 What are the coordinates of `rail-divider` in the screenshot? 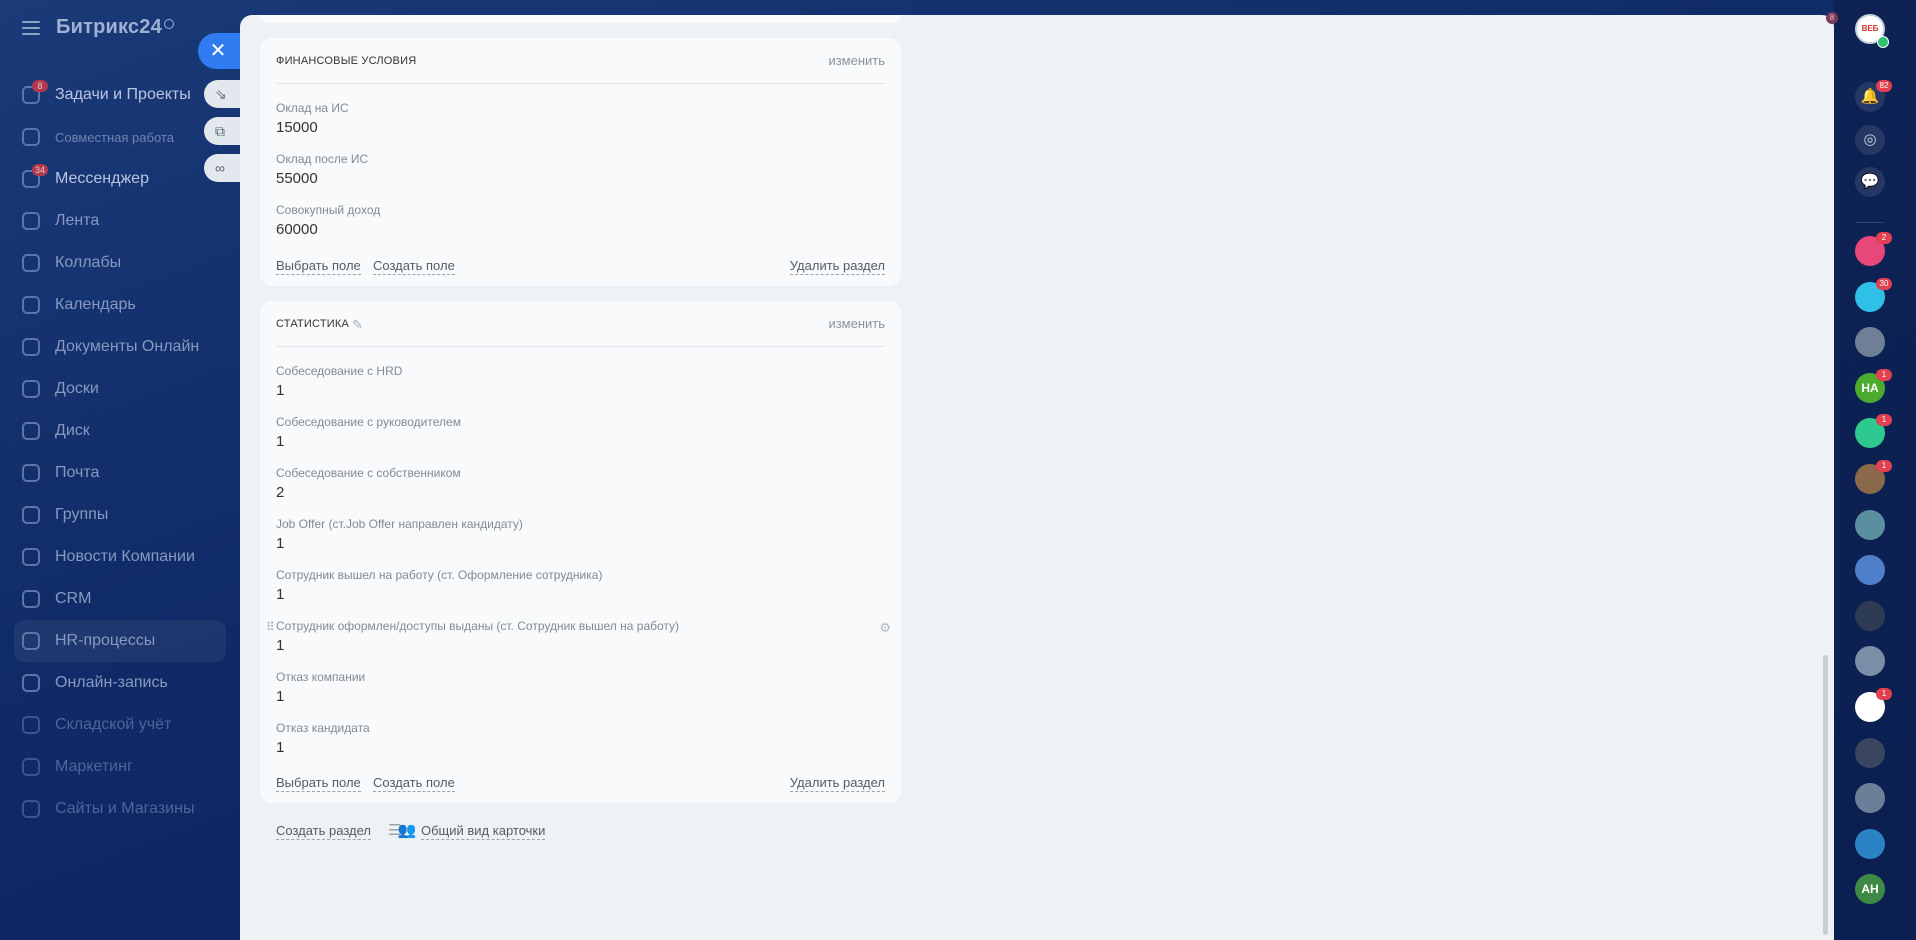 It's located at (1870, 222).